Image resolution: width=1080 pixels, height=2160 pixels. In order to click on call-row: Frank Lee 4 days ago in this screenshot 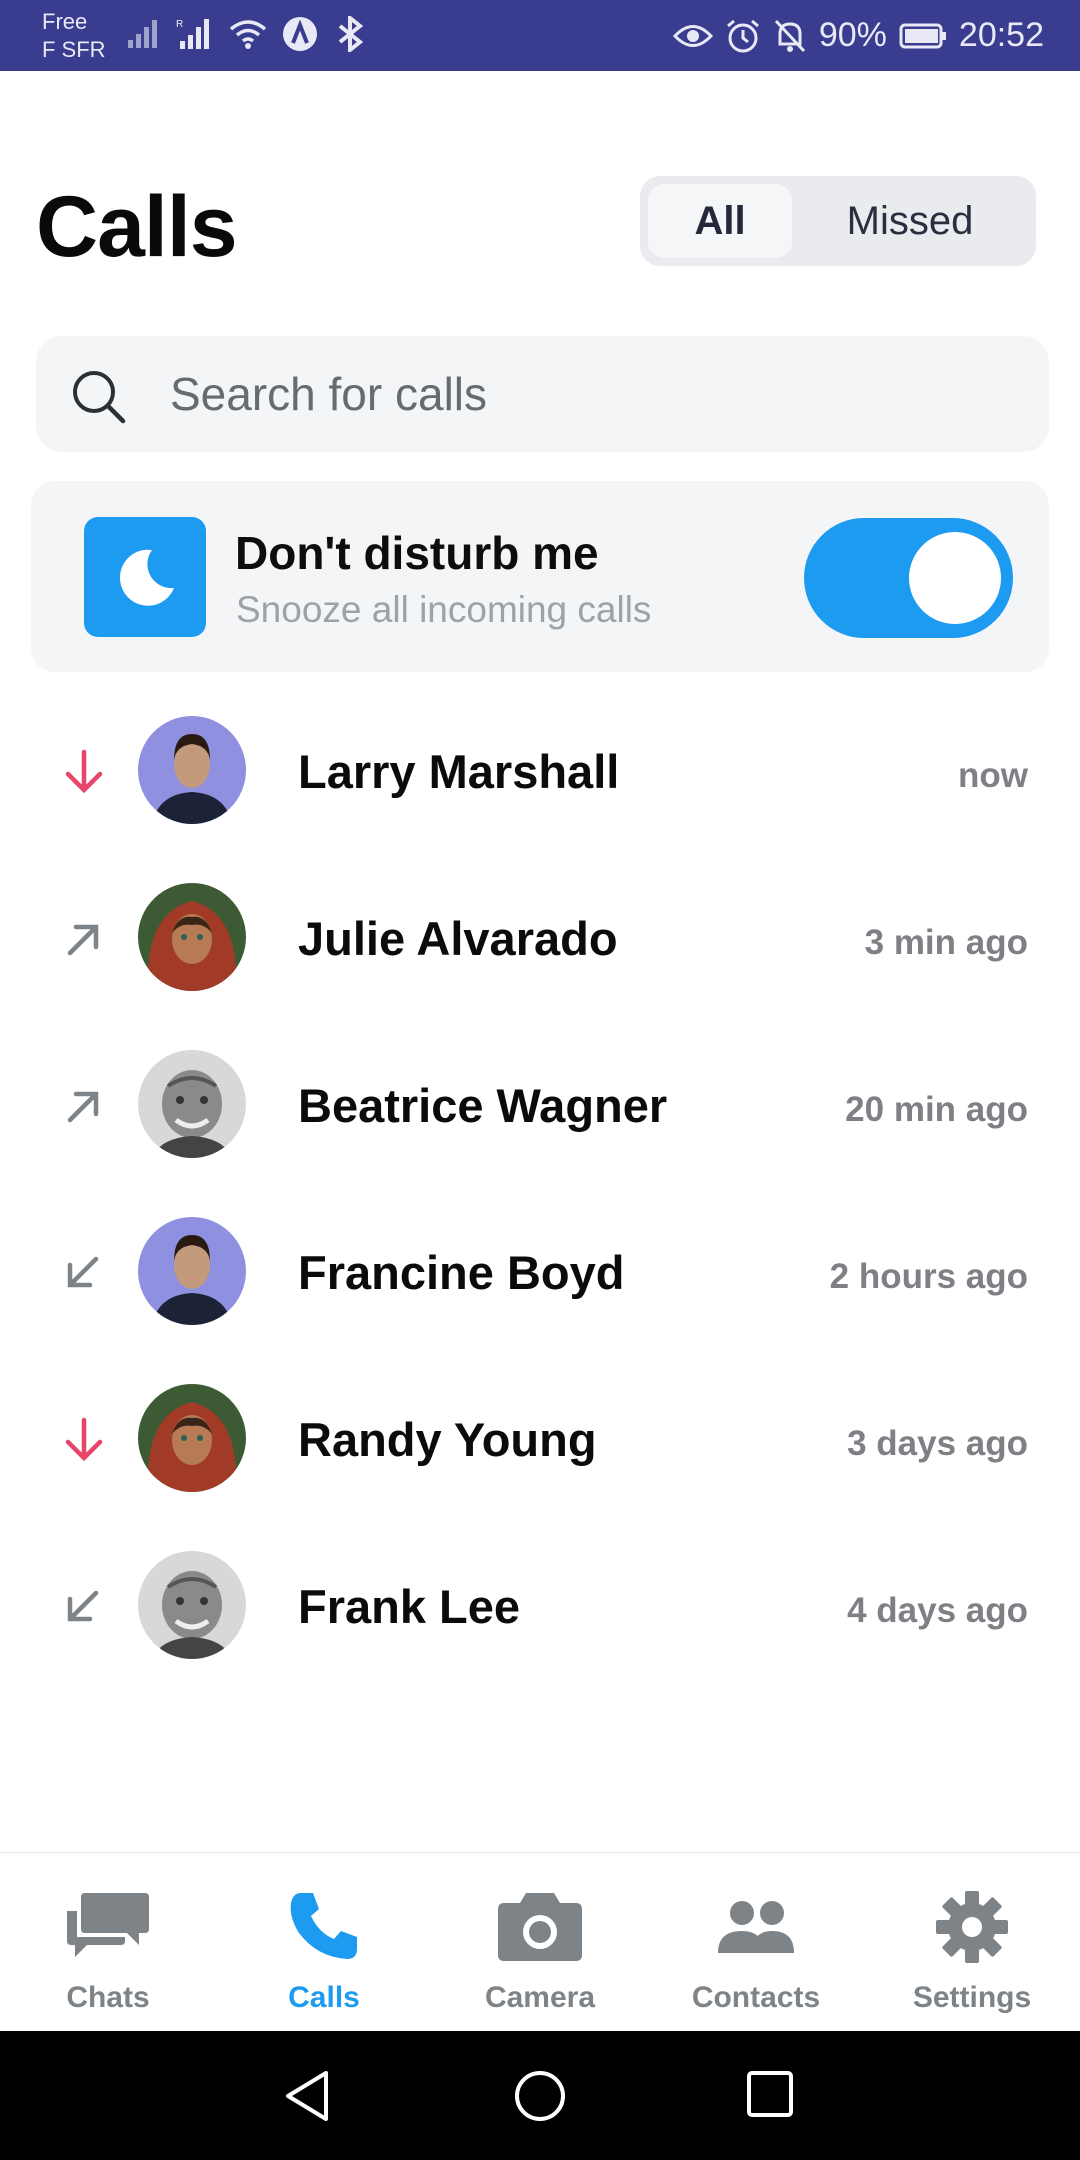, I will do `click(540, 1614)`.